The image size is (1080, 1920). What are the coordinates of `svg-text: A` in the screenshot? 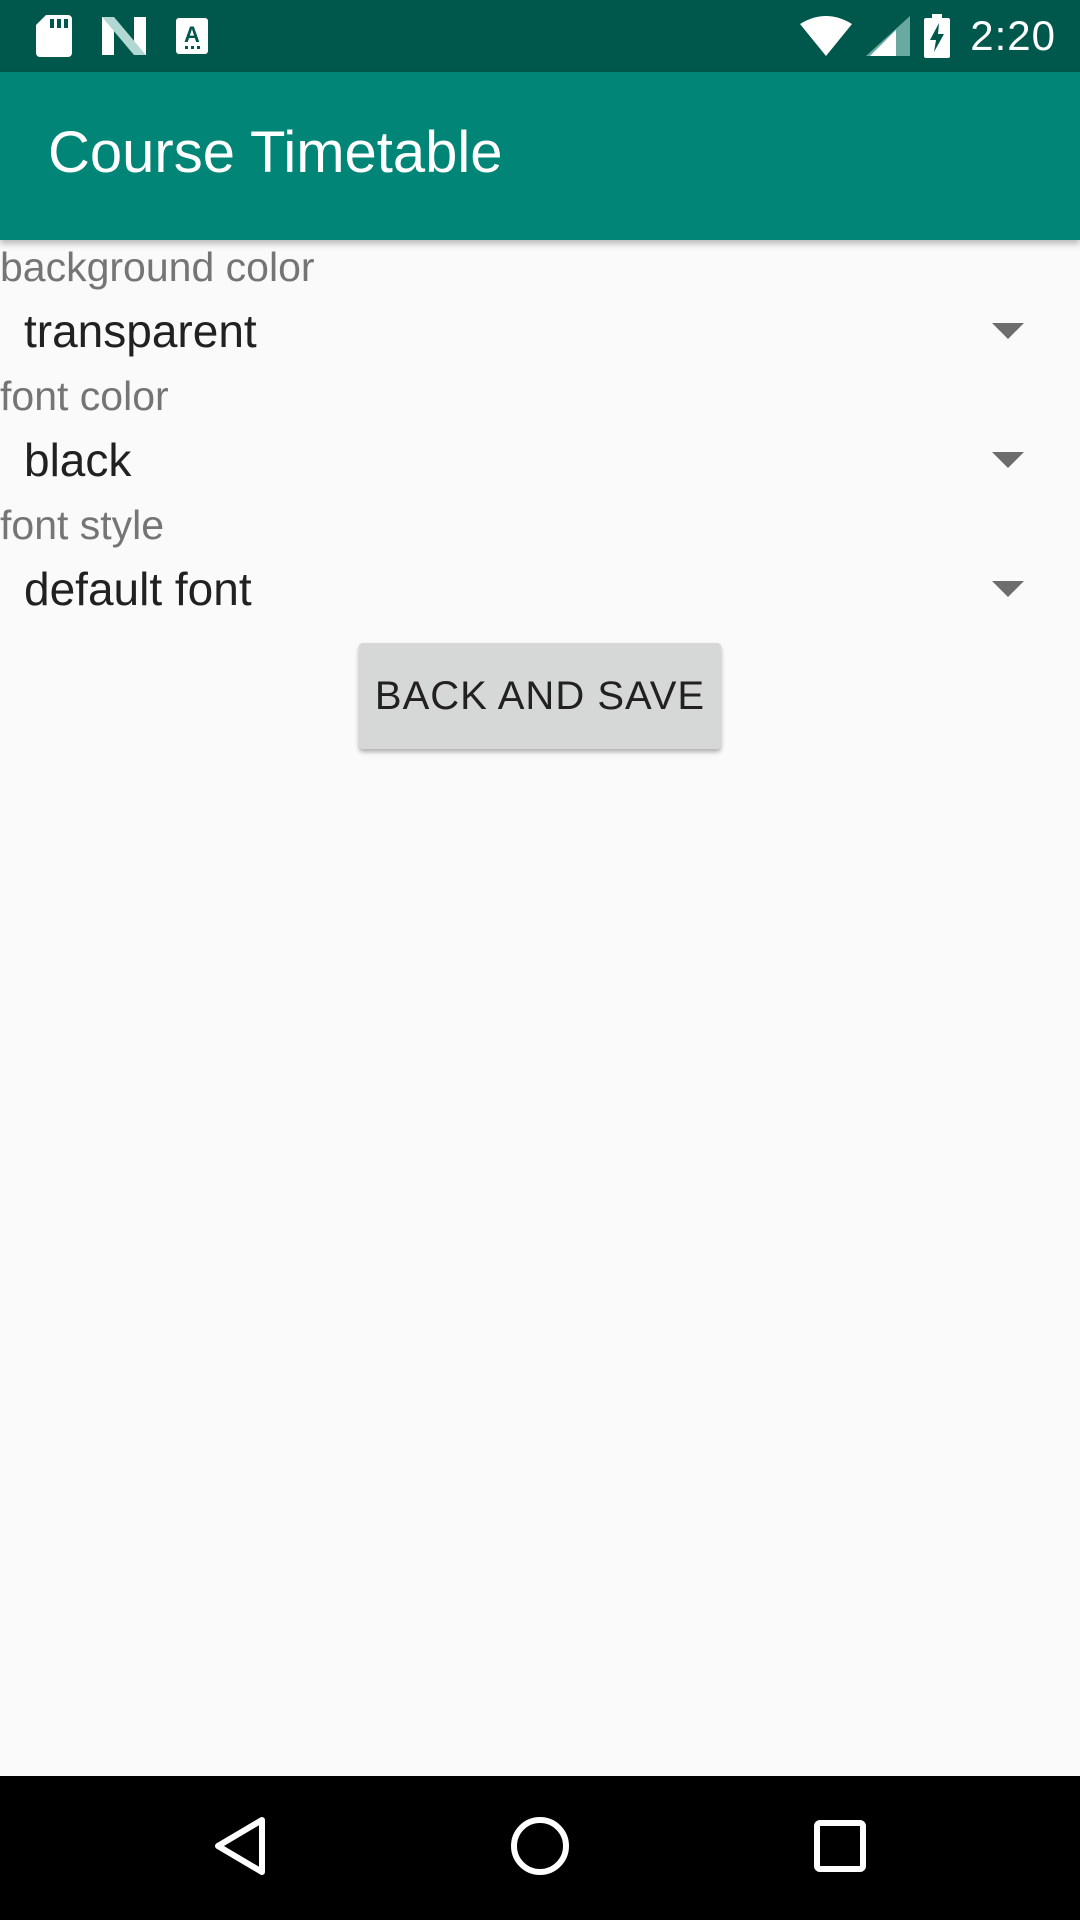 It's located at (192, 34).